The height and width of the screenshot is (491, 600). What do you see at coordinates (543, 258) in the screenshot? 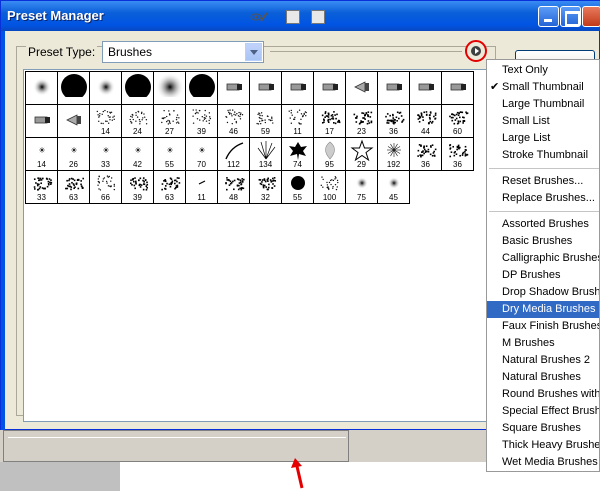
I see `menu-item-library: Calligraphic Brushes` at bounding box center [543, 258].